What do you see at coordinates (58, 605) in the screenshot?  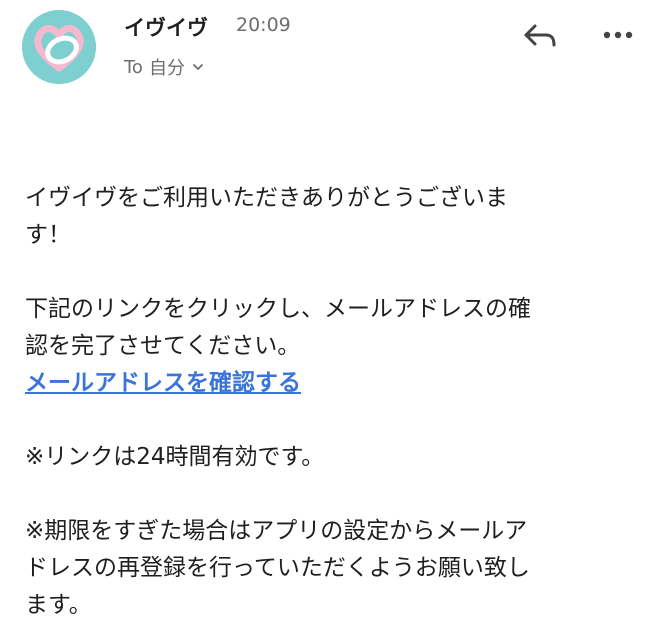 I see `expiry-line-3: ます。` at bounding box center [58, 605].